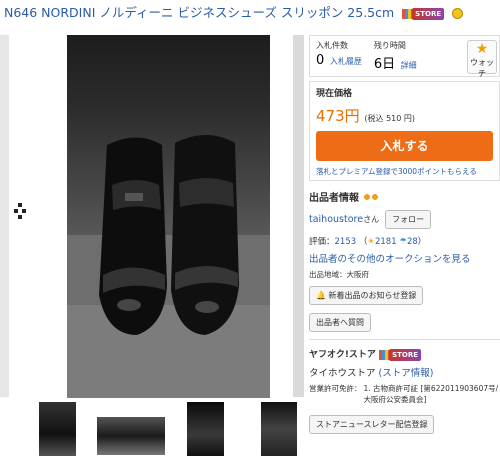  I want to click on store-heading: ヤフオク!ストア STORE, so click(404, 354).